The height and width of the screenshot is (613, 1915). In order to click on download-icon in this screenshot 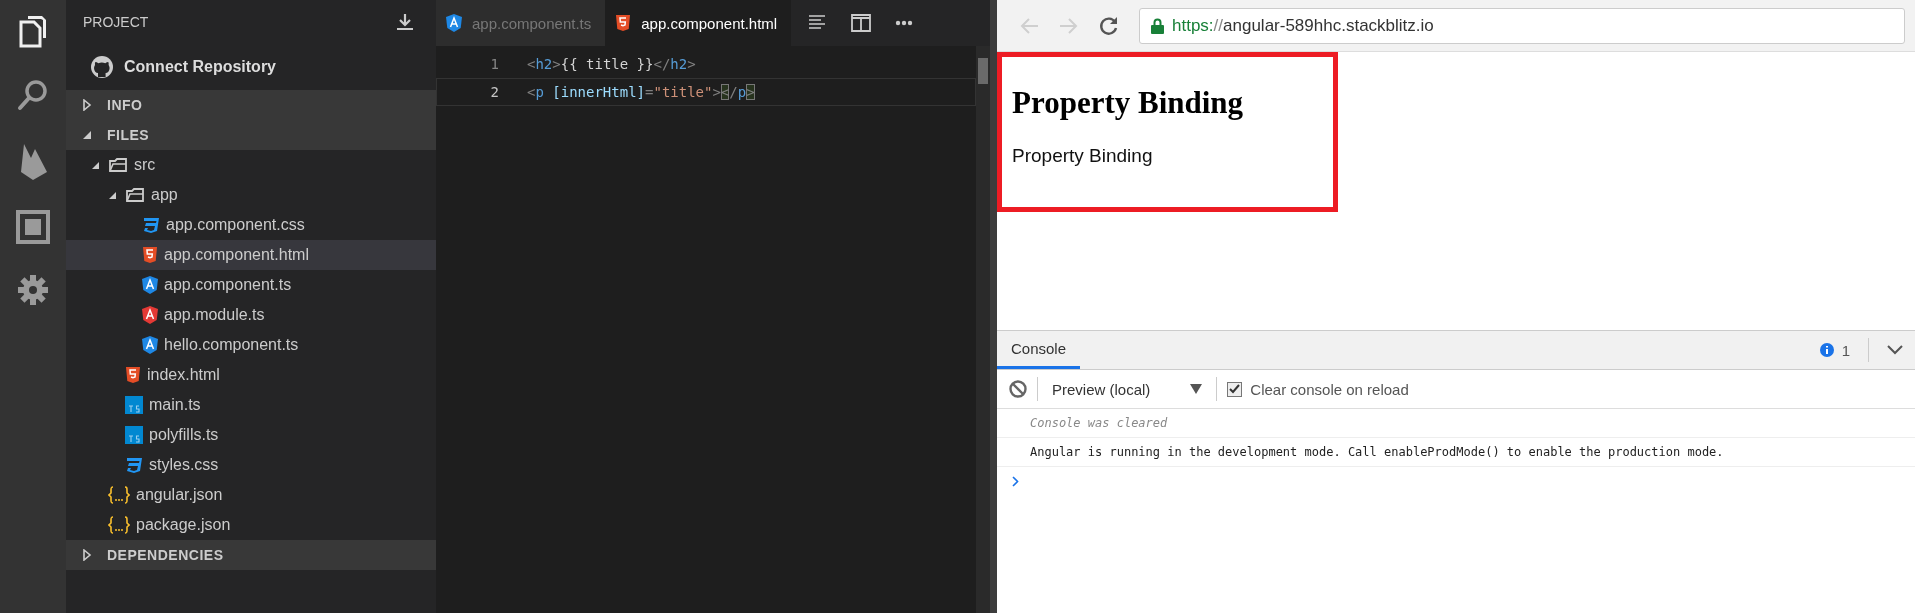, I will do `click(405, 22)`.